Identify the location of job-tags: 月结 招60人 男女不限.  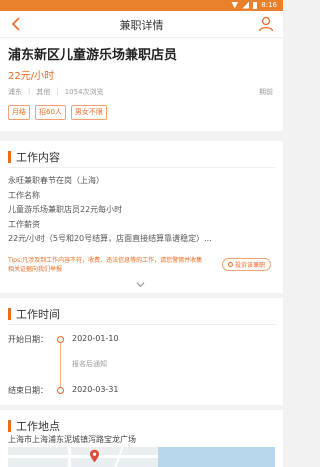
(57, 112).